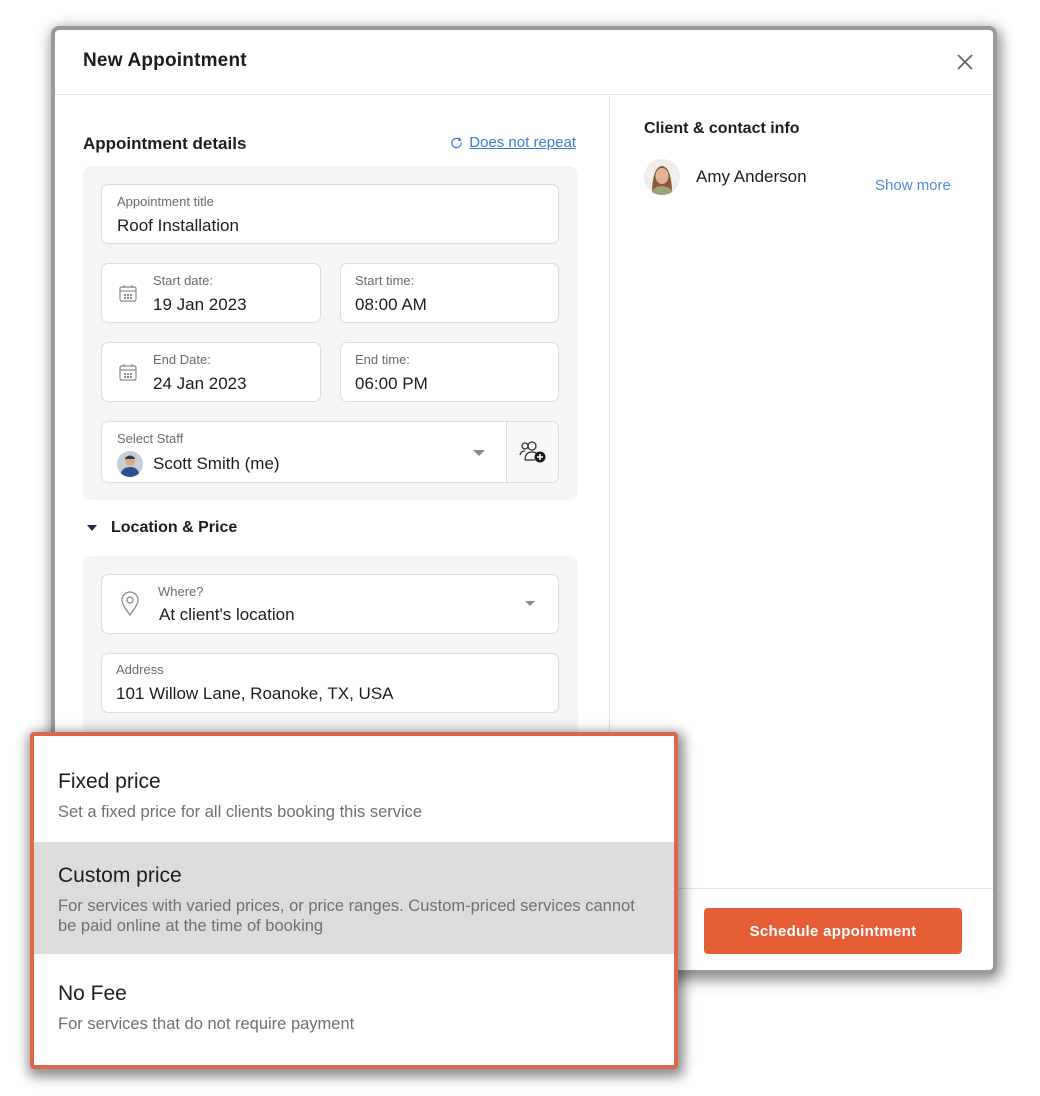  I want to click on start-time-field: Start time: 08:00 AM, so click(449, 293).